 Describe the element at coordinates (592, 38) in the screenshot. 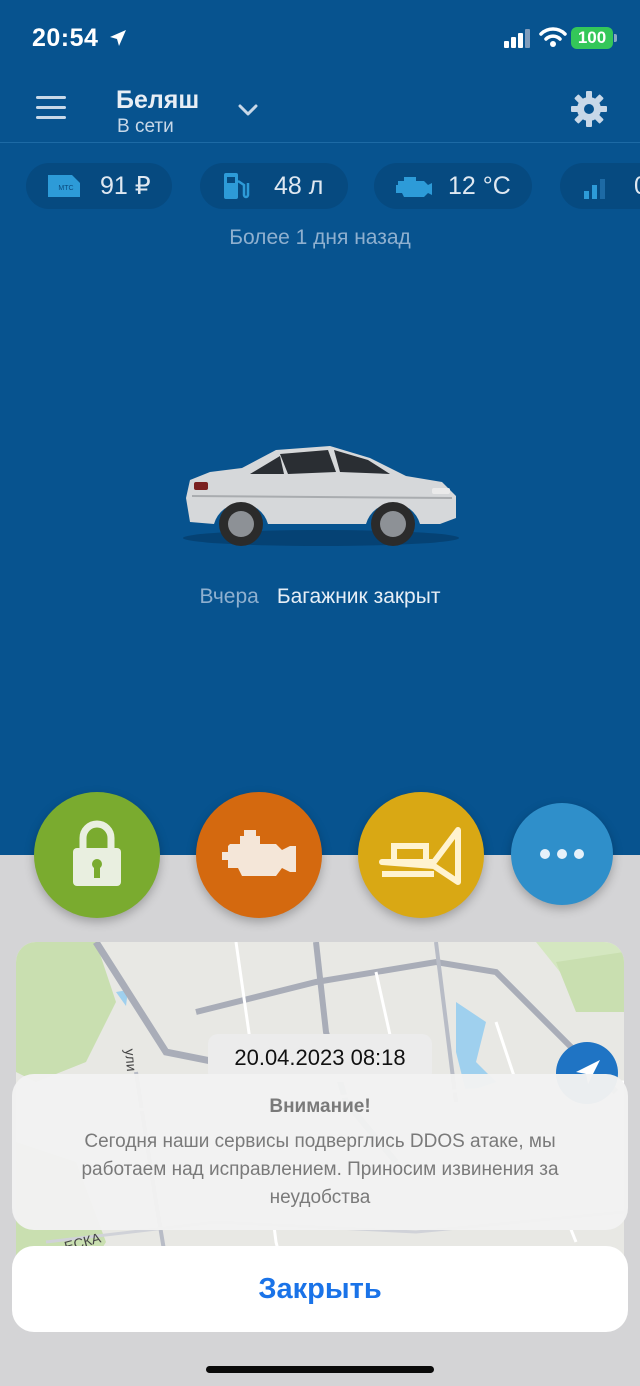

I see `battery-icon: 100` at that location.